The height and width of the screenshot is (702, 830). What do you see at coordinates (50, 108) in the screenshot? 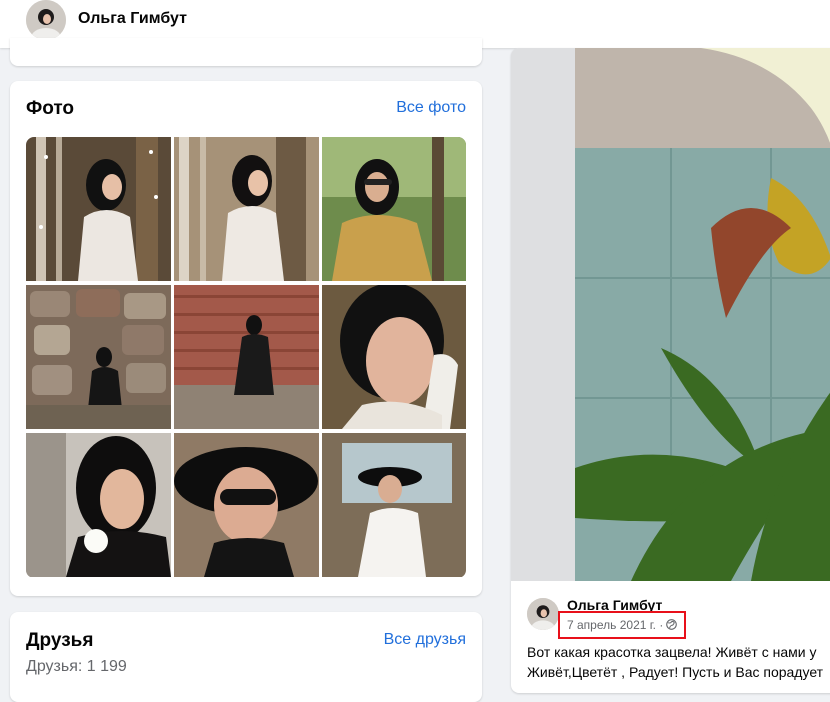
I see `photos-title: Фото` at bounding box center [50, 108].